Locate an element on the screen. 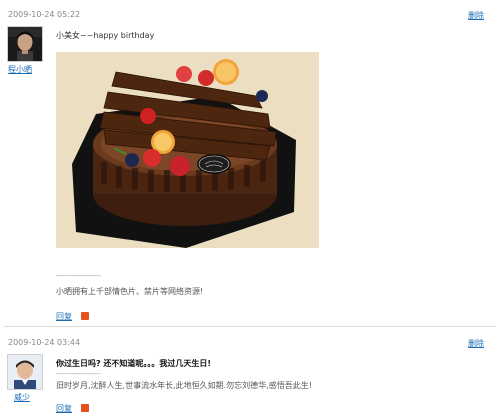 The width and height of the screenshot is (500, 420). comment-message: 你过生日吗? 还不知道呢。。。我过几天生日! is located at coordinates (134, 363).